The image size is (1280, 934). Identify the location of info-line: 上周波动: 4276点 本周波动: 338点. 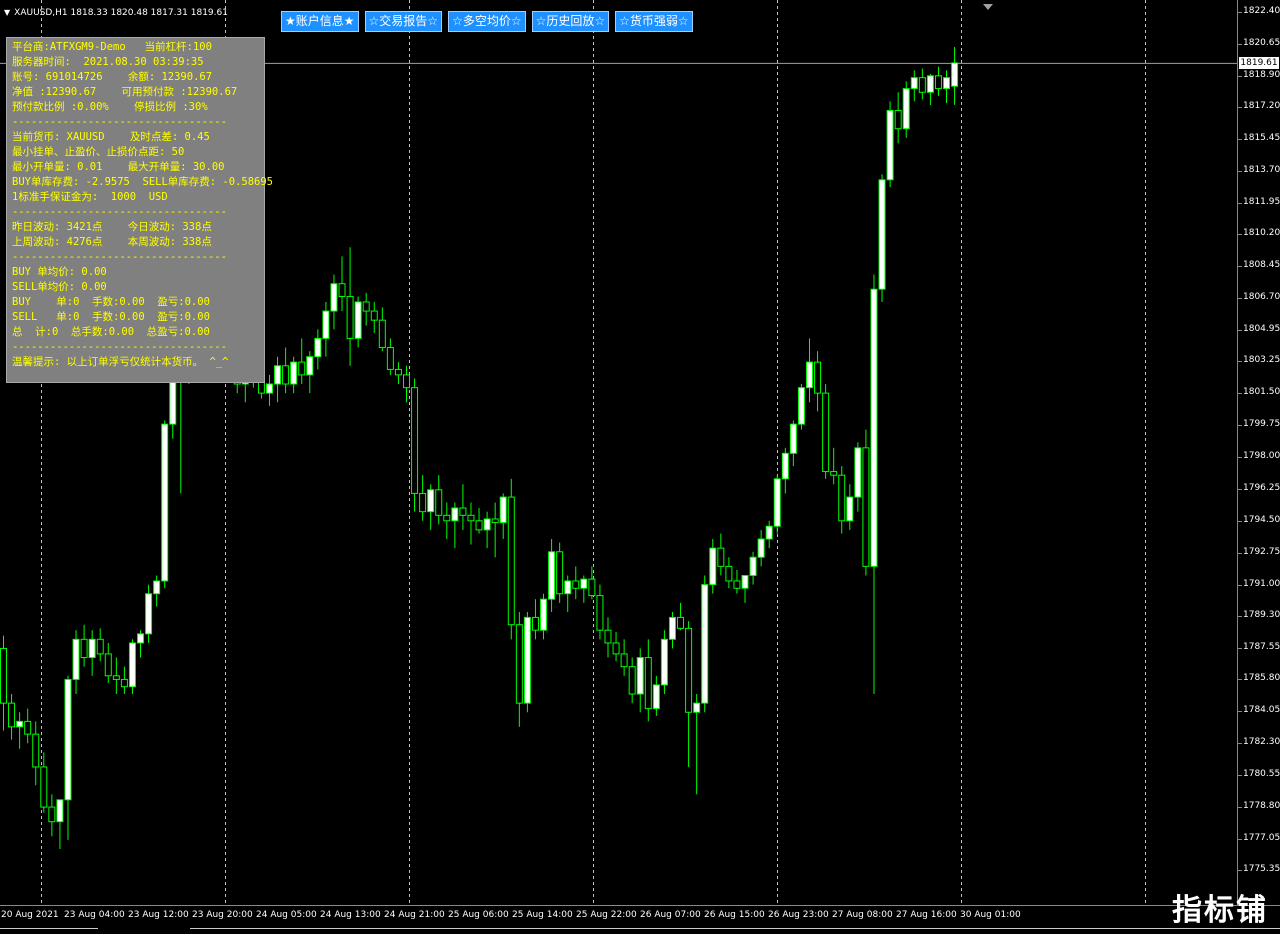
(112, 242).